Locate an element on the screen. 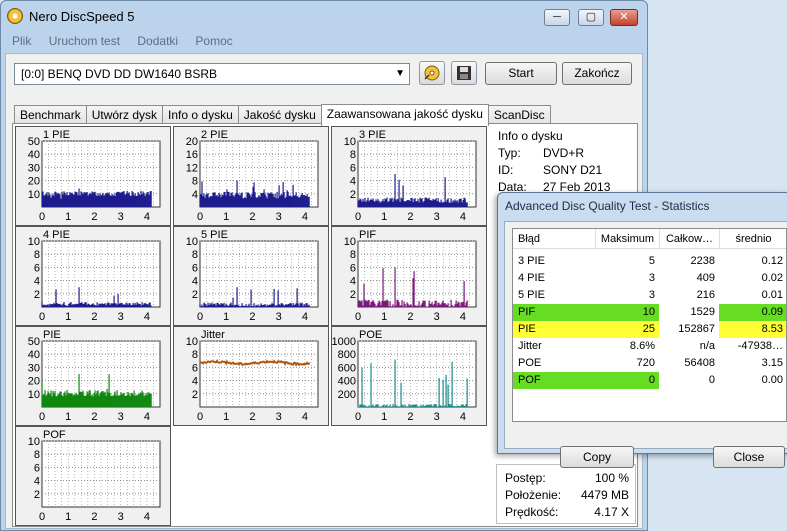 The width and height of the screenshot is (787, 531). chart-title: 1 PIE is located at coordinates (56, 135).